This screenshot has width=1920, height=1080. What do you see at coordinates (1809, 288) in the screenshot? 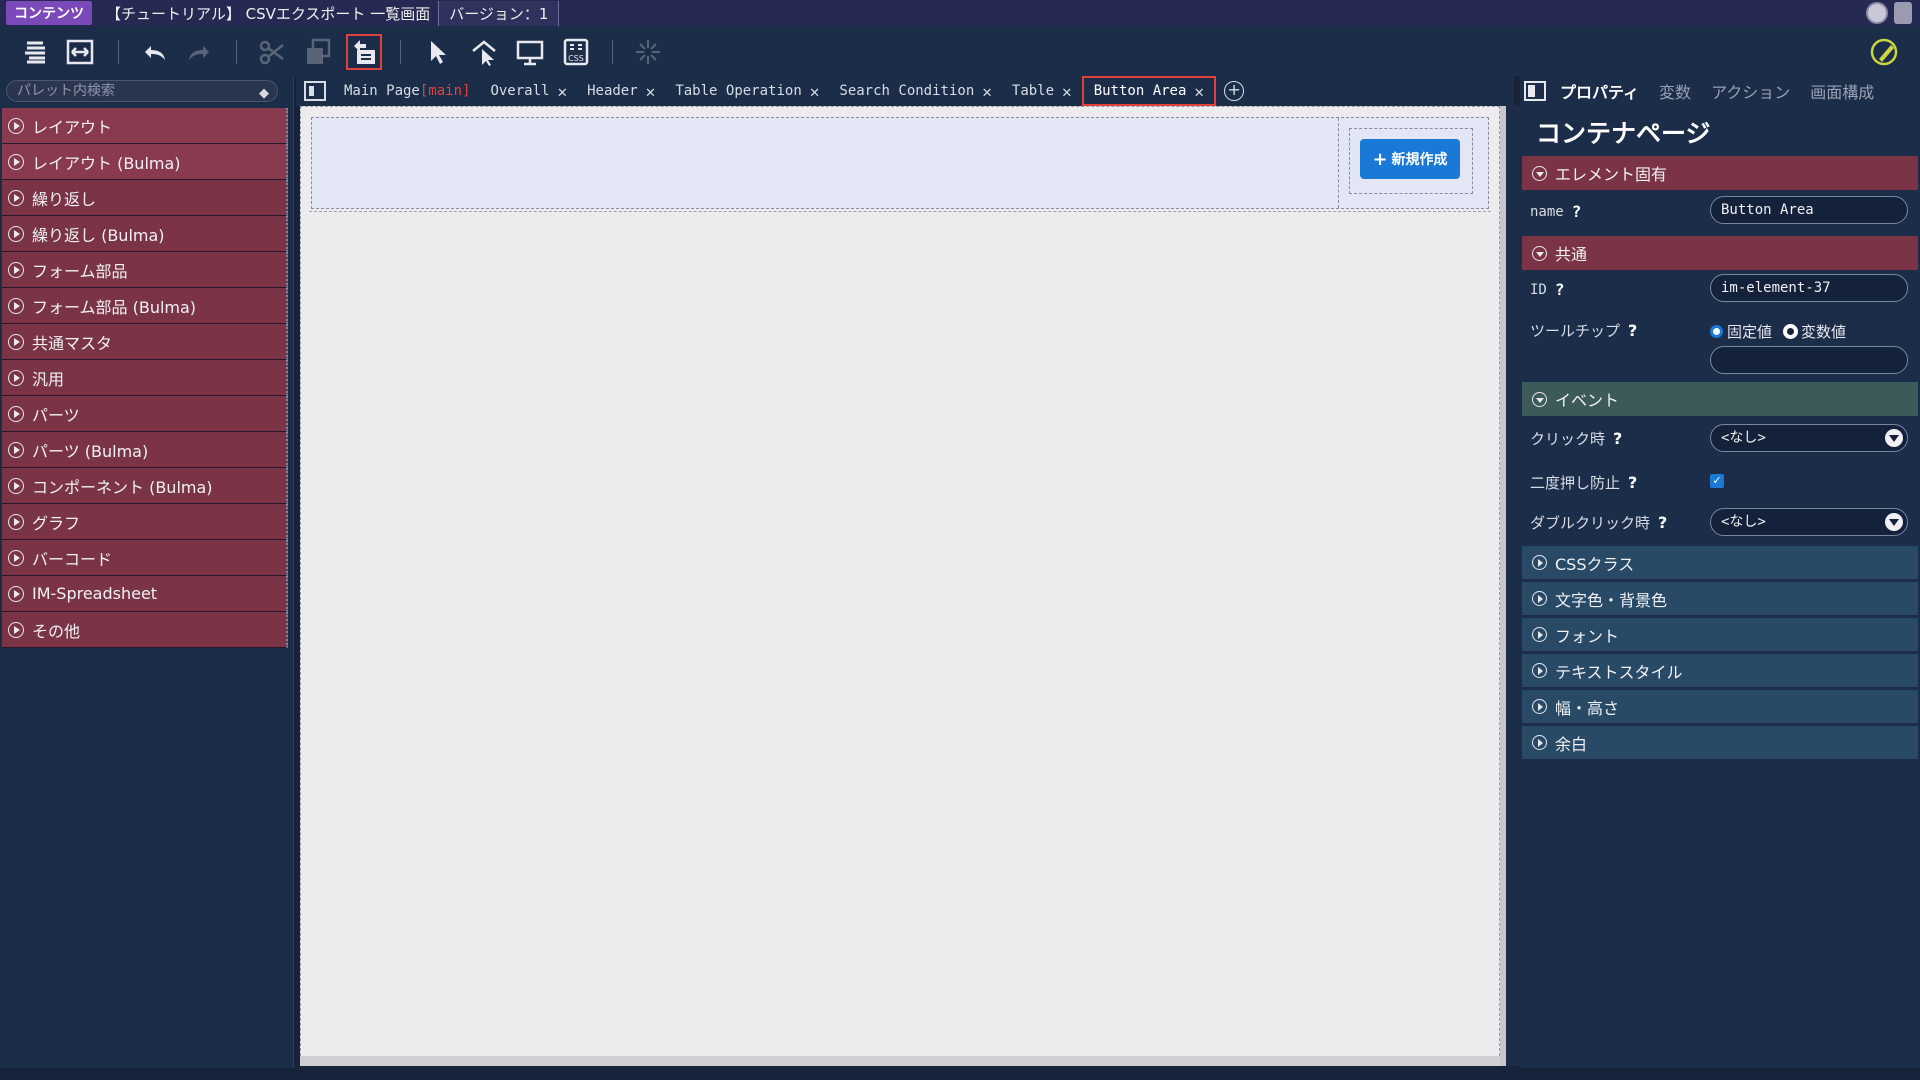
I see `id-field: im-element-37` at bounding box center [1809, 288].